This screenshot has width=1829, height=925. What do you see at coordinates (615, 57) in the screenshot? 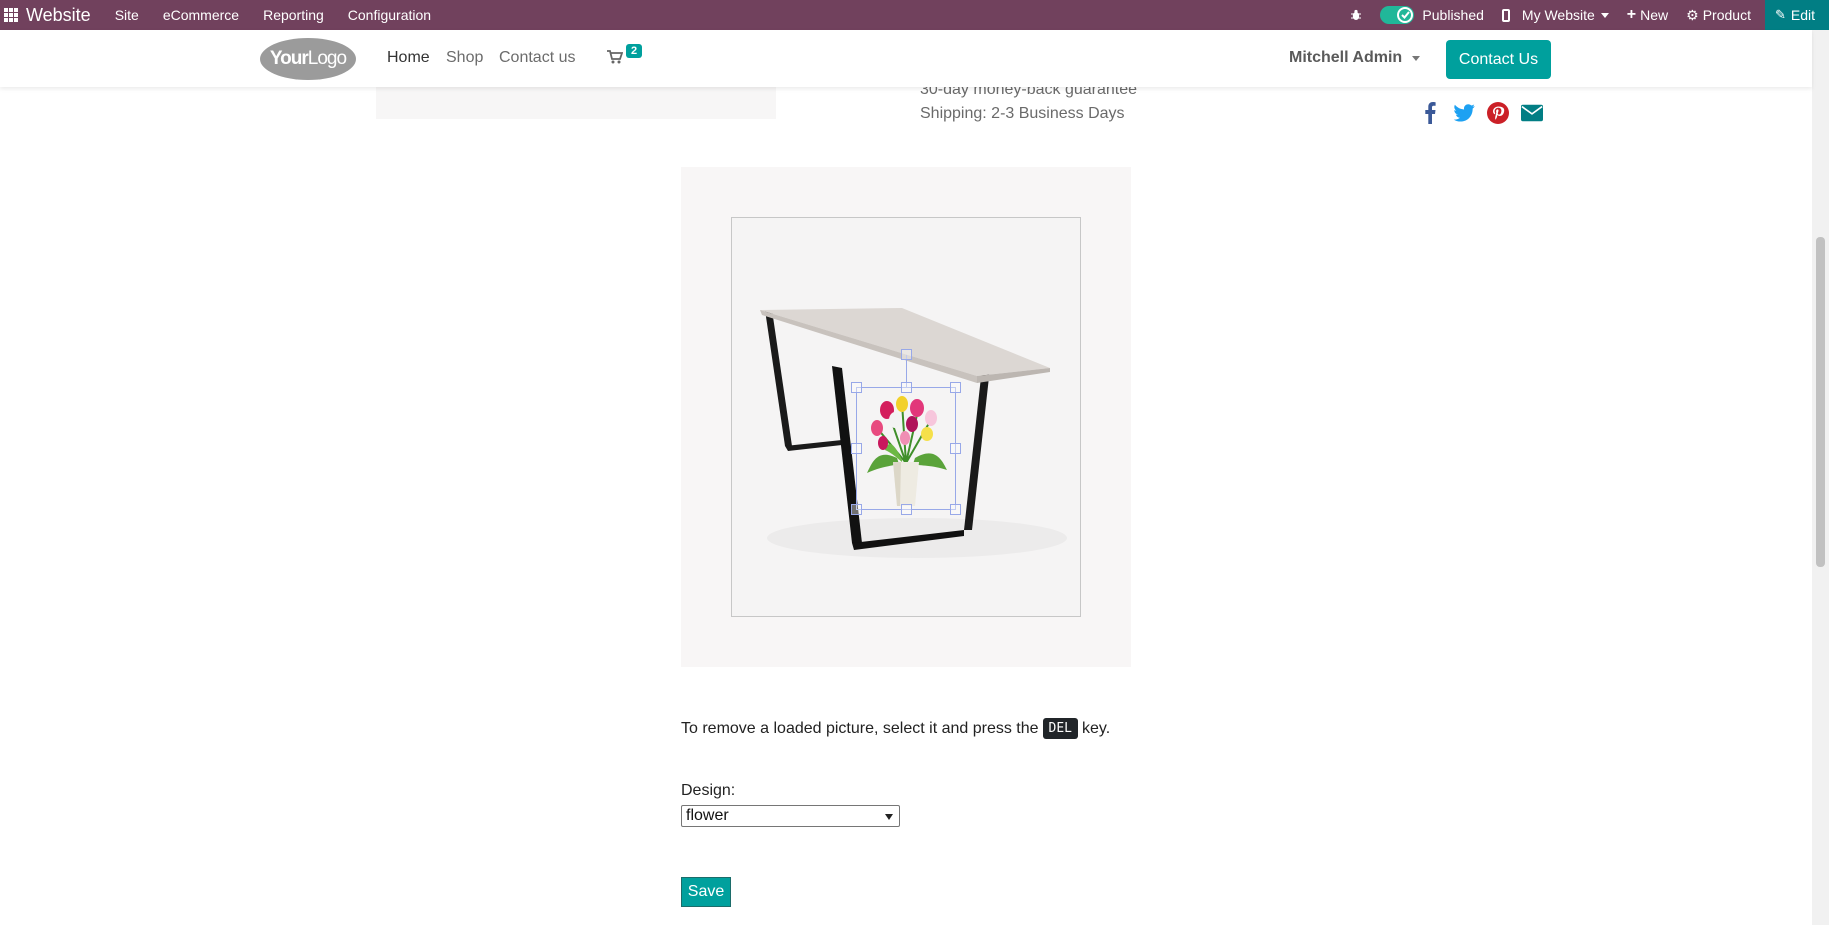
I see `shopping-cart-icon` at bounding box center [615, 57].